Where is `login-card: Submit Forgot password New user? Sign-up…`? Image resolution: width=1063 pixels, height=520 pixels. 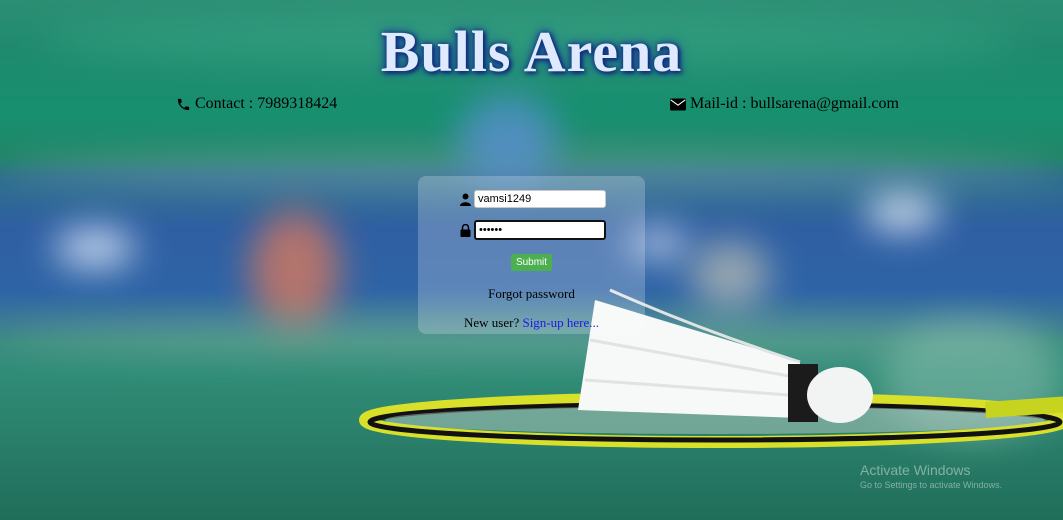
login-card: Submit Forgot password New user? Sign-up… is located at coordinates (531, 255).